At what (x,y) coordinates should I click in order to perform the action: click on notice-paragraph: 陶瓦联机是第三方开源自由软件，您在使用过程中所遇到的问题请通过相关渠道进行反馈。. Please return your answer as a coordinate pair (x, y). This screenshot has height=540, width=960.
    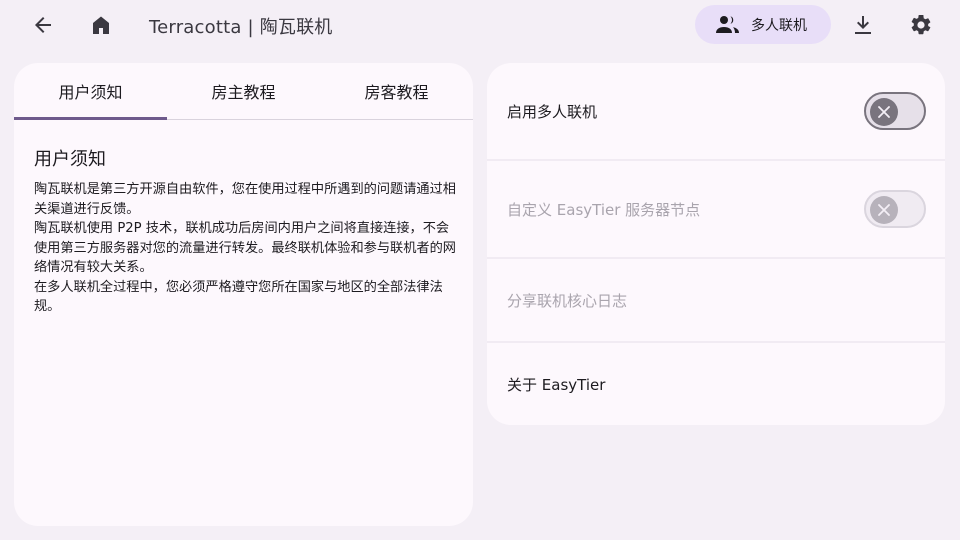
    Looking at the image, I should click on (245, 199).